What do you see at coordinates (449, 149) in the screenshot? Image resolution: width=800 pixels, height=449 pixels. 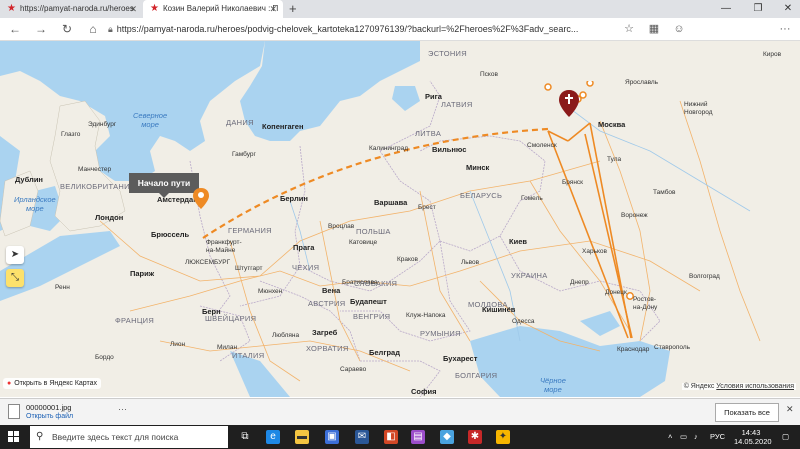 I see `city-vilnius: Вильнюс` at bounding box center [449, 149].